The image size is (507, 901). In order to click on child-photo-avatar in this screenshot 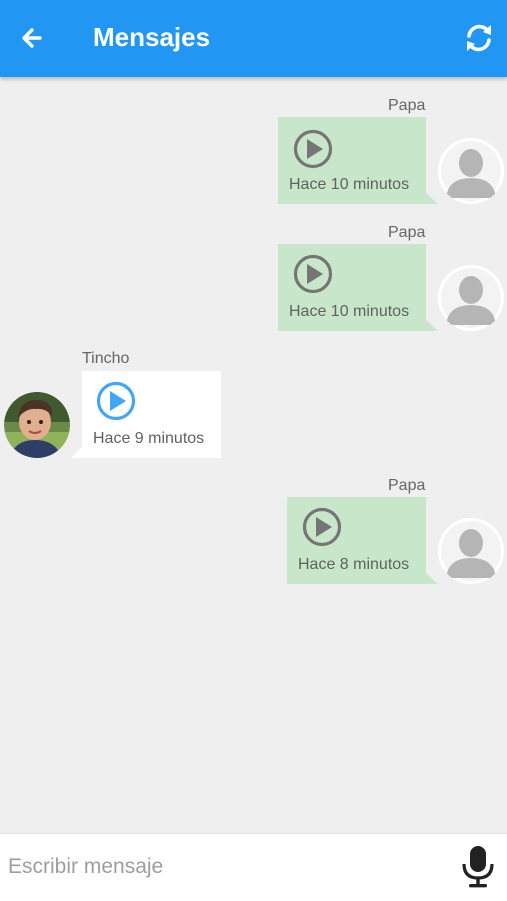, I will do `click(37, 425)`.